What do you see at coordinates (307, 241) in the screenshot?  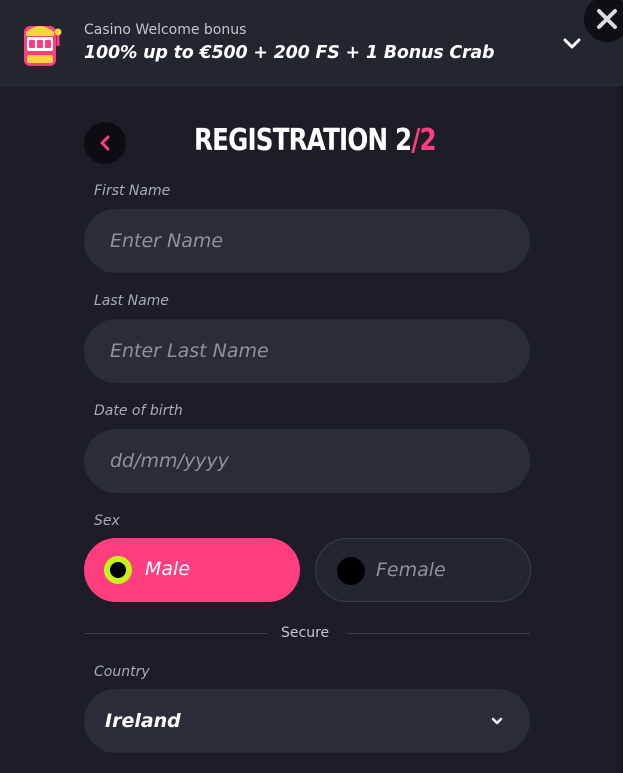 I see `first-name-input` at bounding box center [307, 241].